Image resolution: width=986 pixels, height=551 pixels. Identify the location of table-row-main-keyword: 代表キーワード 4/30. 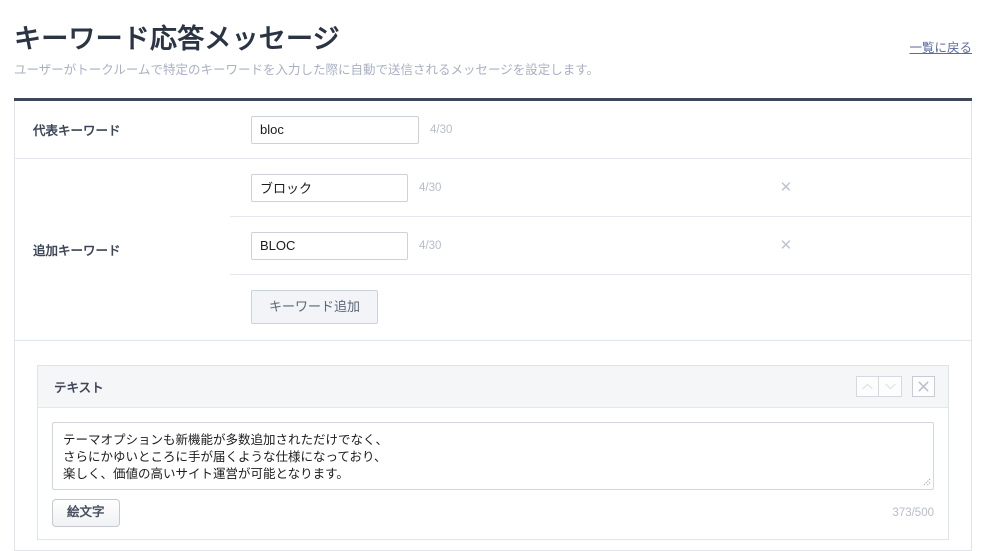
(493, 129).